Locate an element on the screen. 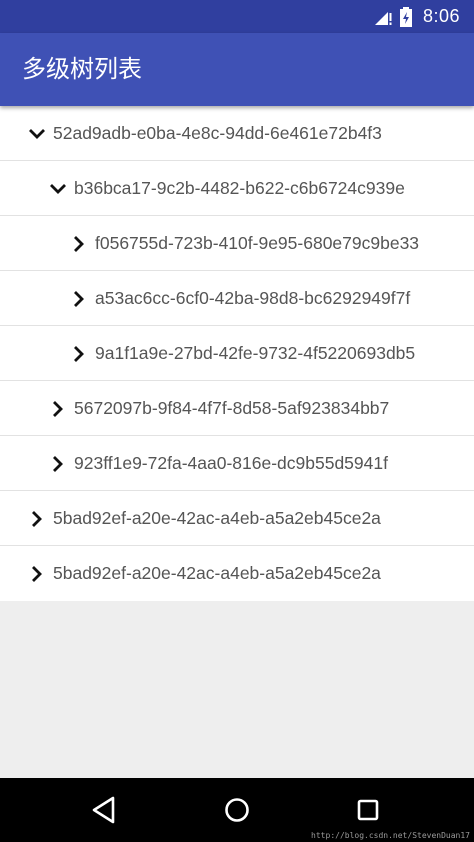  home-icon is located at coordinates (237, 810).